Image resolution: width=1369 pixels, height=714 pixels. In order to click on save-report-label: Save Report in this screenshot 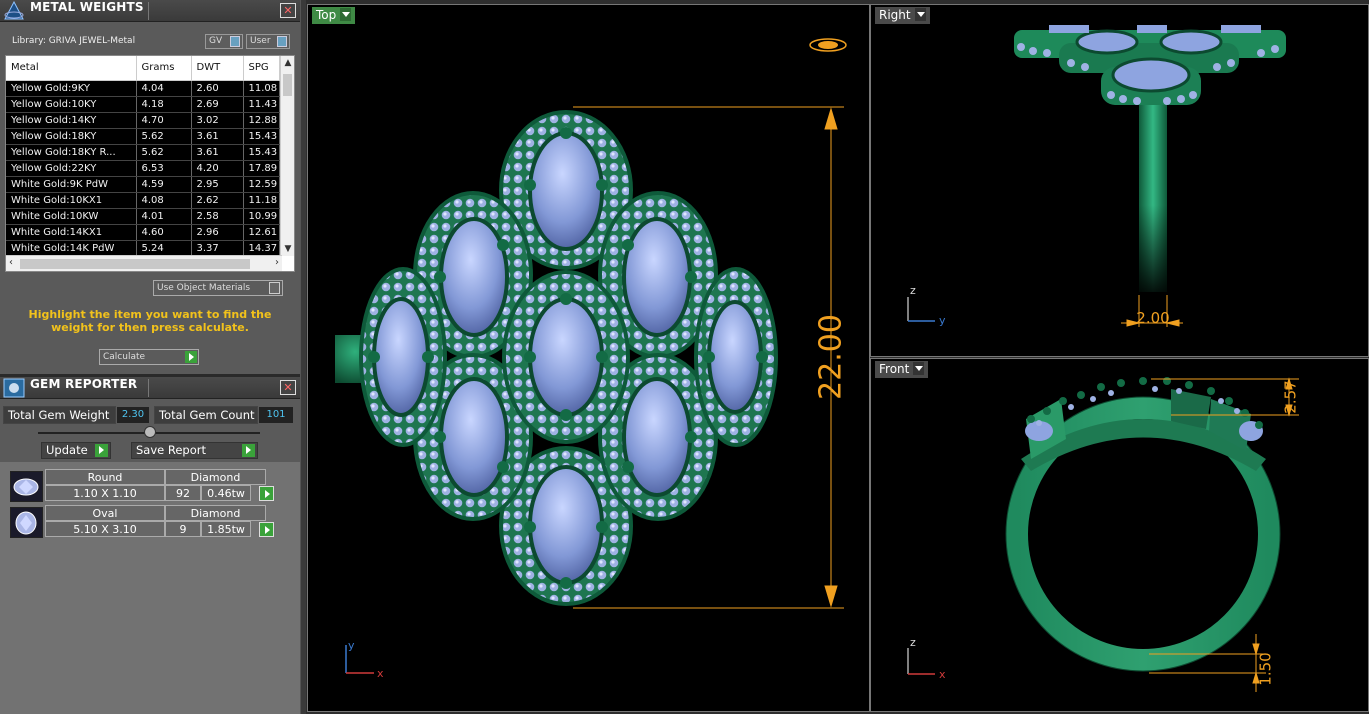, I will do `click(171, 450)`.